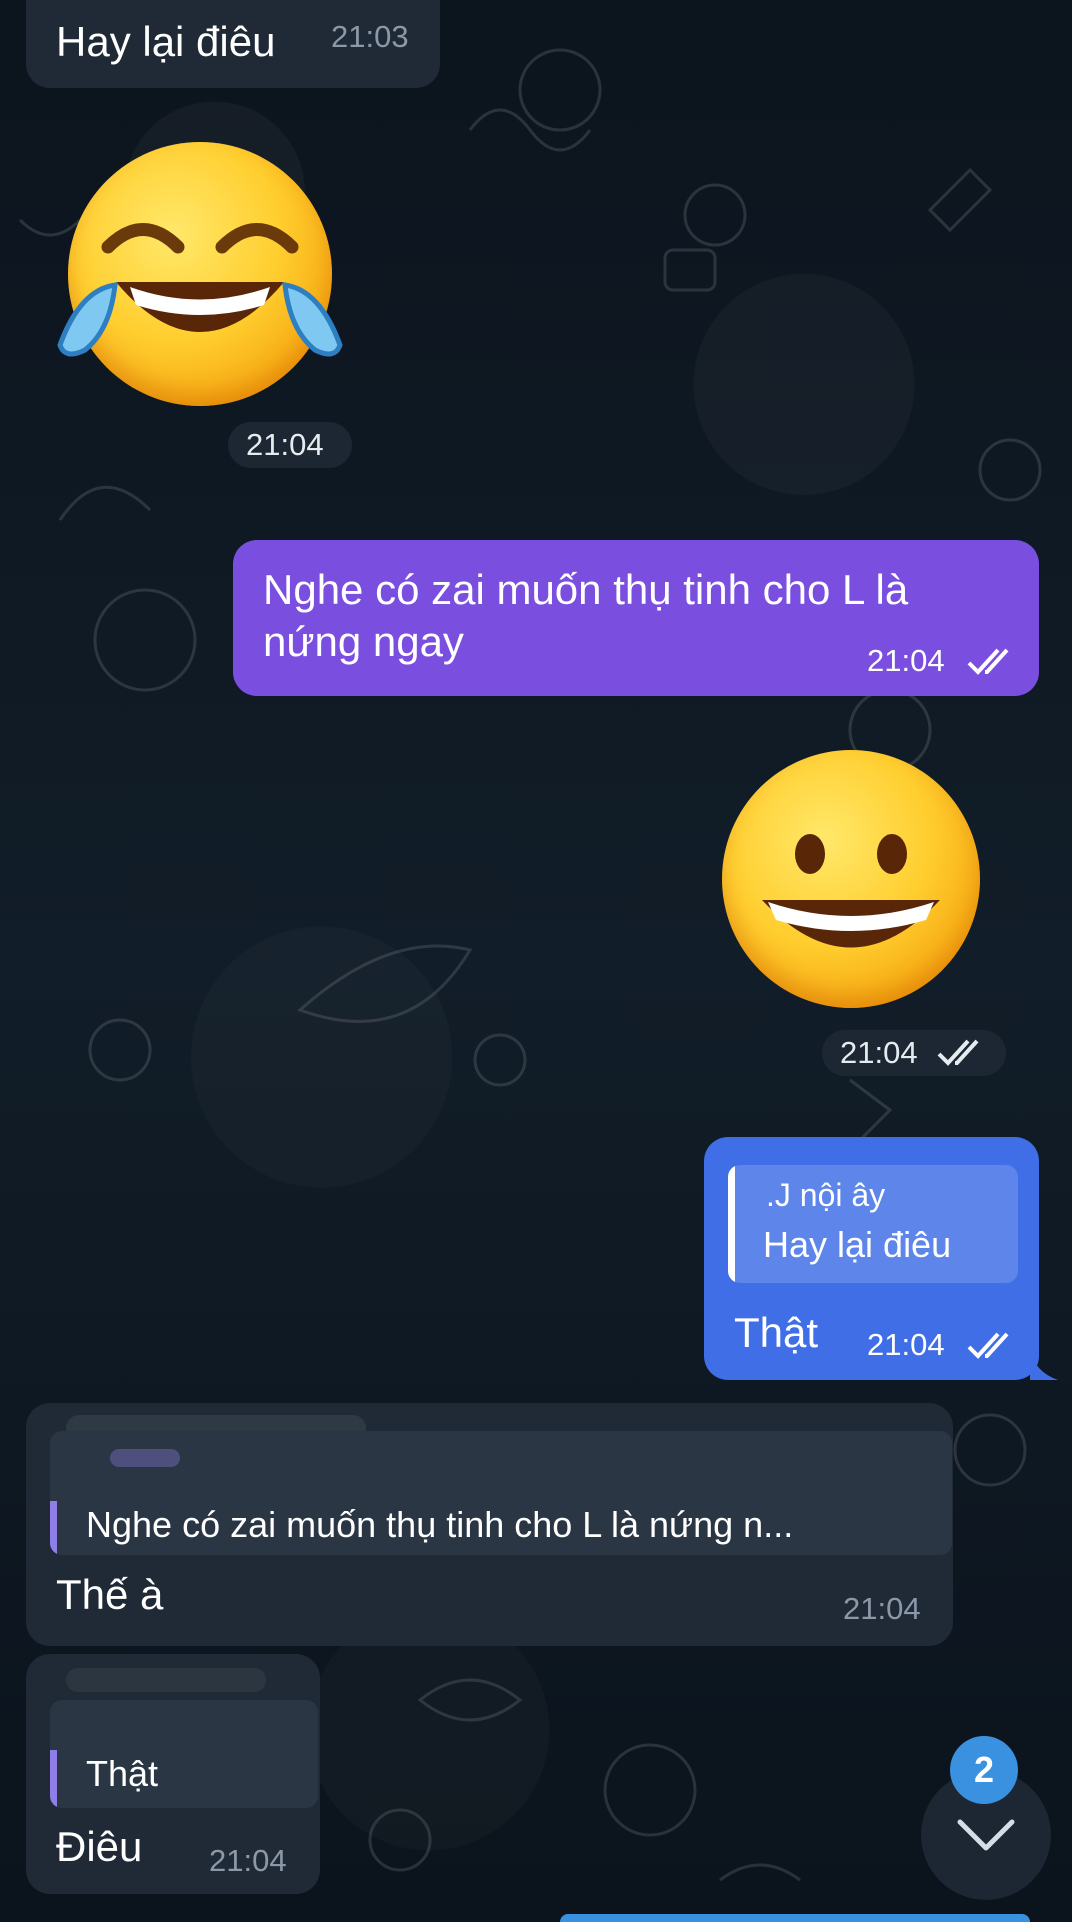 Image resolution: width=1072 pixels, height=1922 pixels. What do you see at coordinates (200, 319) in the screenshot?
I see `tear-drops-icon` at bounding box center [200, 319].